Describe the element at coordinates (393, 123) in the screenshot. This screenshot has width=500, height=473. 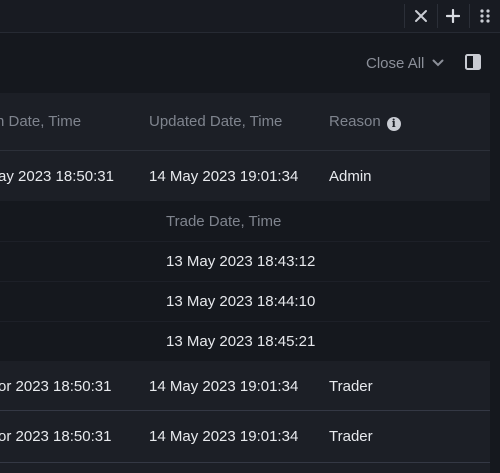
I see `info-icon: i` at that location.